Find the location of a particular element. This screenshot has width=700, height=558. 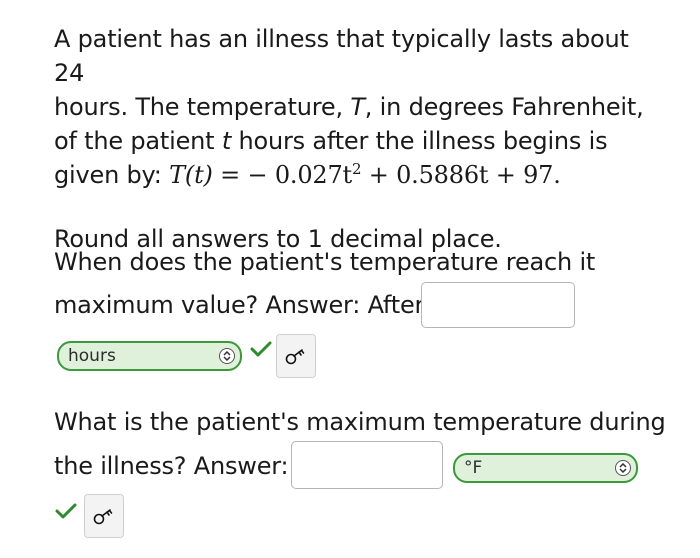

text: of the patient is located at coordinates (138, 141).